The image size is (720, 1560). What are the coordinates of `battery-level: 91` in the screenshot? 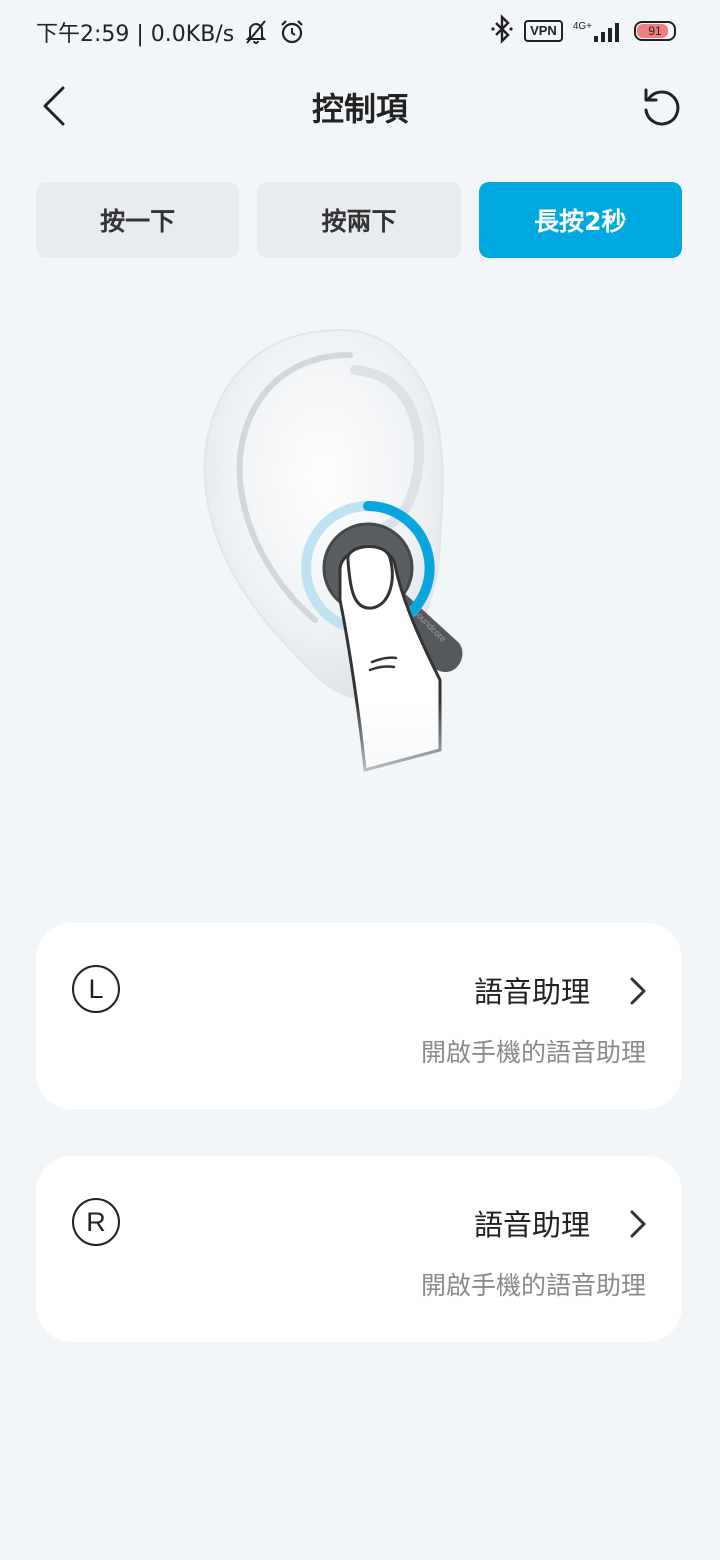 It's located at (655, 31).